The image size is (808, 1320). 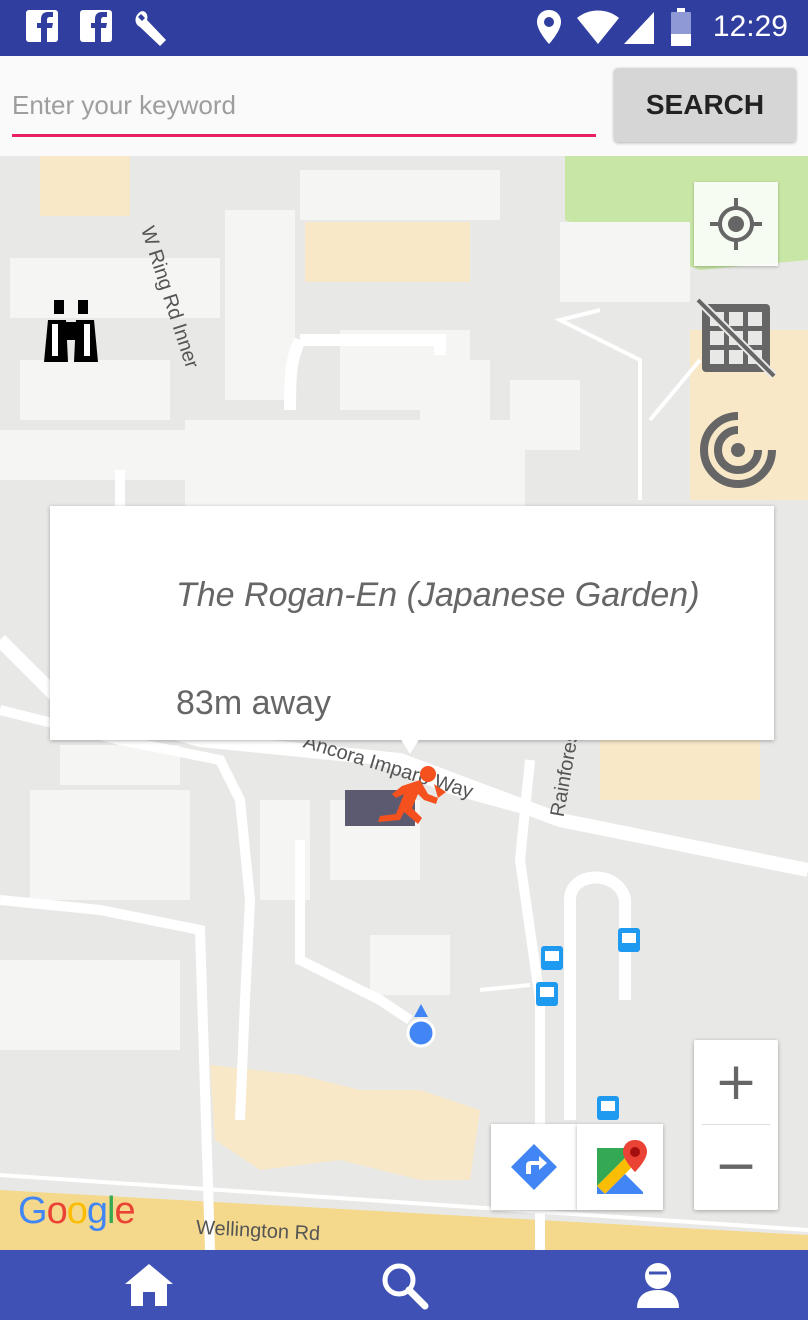 What do you see at coordinates (598, 29) in the screenshot?
I see `wifi-icon` at bounding box center [598, 29].